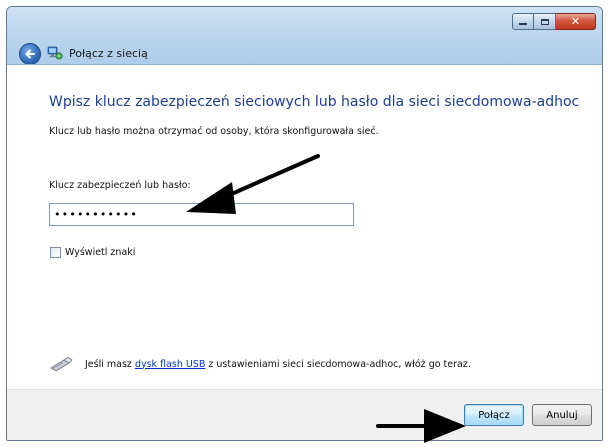 The image size is (609, 447). I want to click on minimize-icon, so click(523, 24).